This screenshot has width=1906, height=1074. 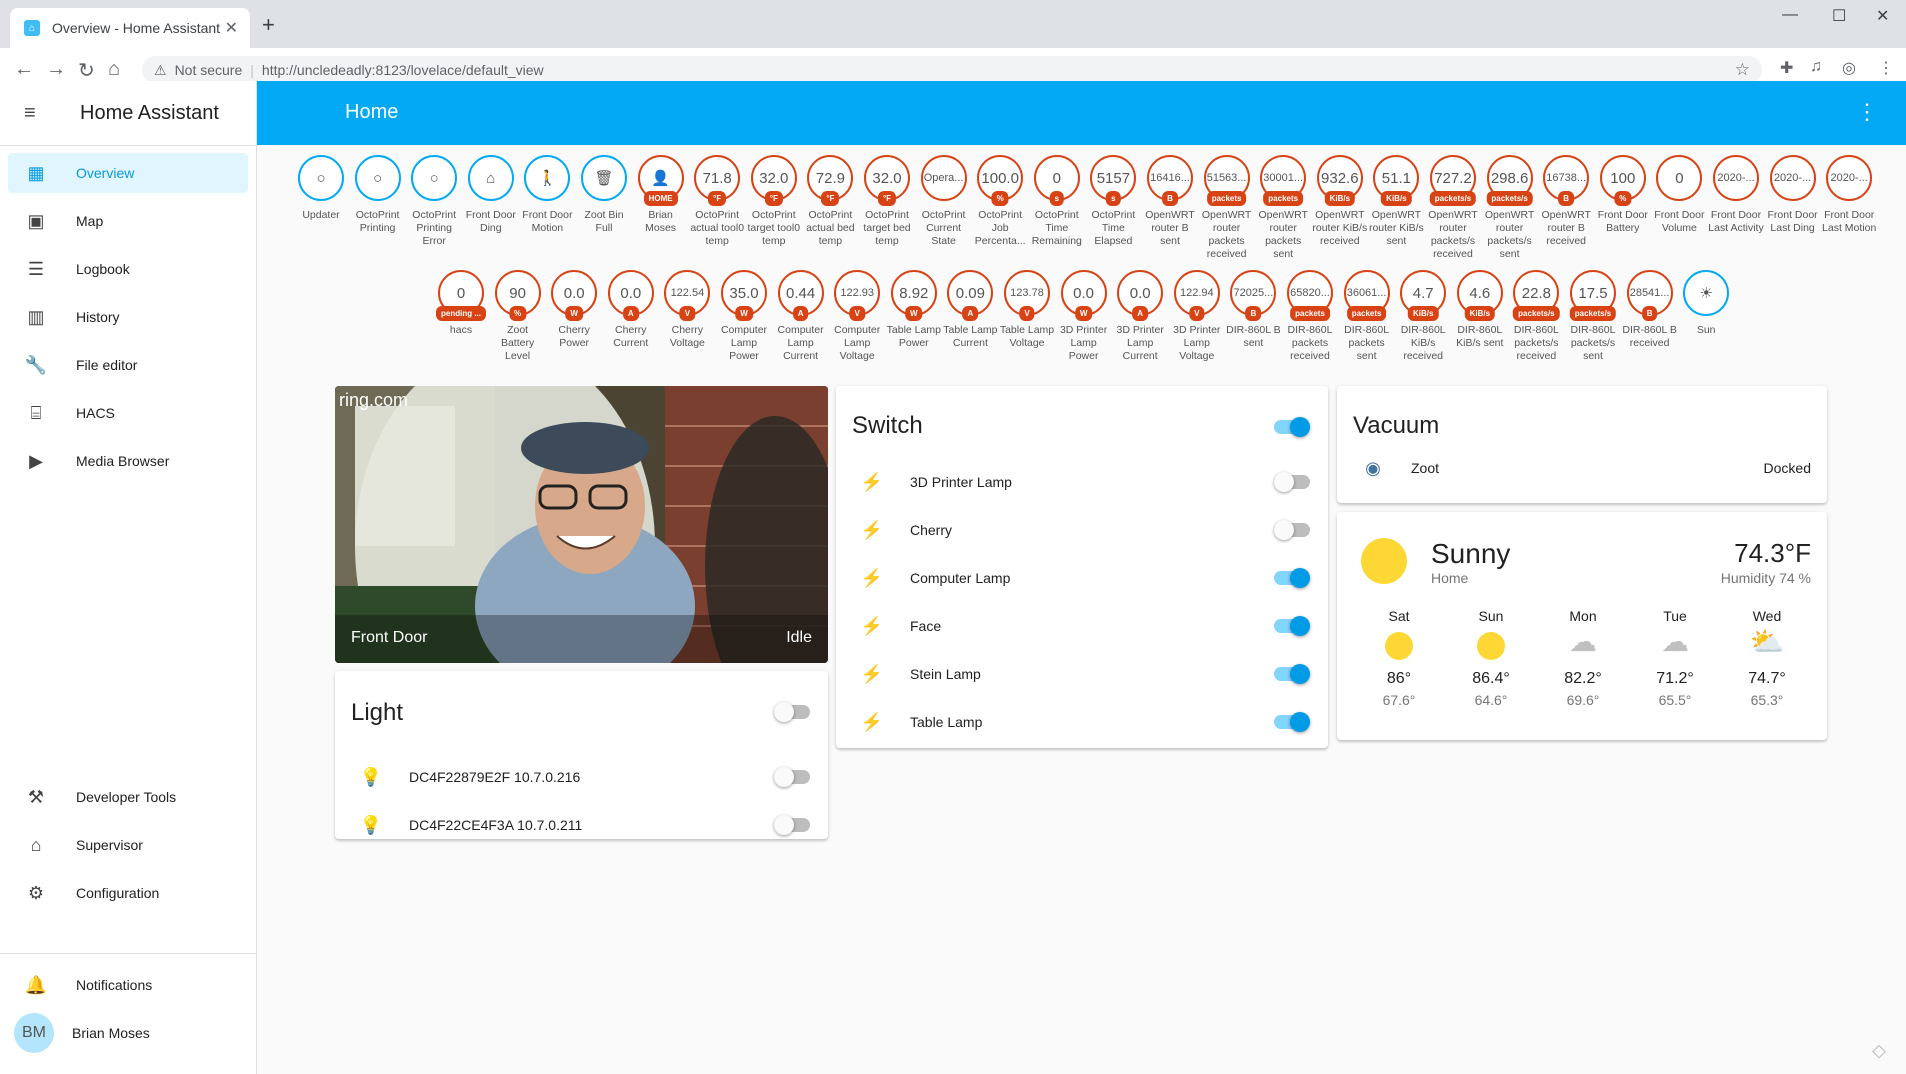 What do you see at coordinates (321, 188) in the screenshot?
I see `badge: ○ Updater` at bounding box center [321, 188].